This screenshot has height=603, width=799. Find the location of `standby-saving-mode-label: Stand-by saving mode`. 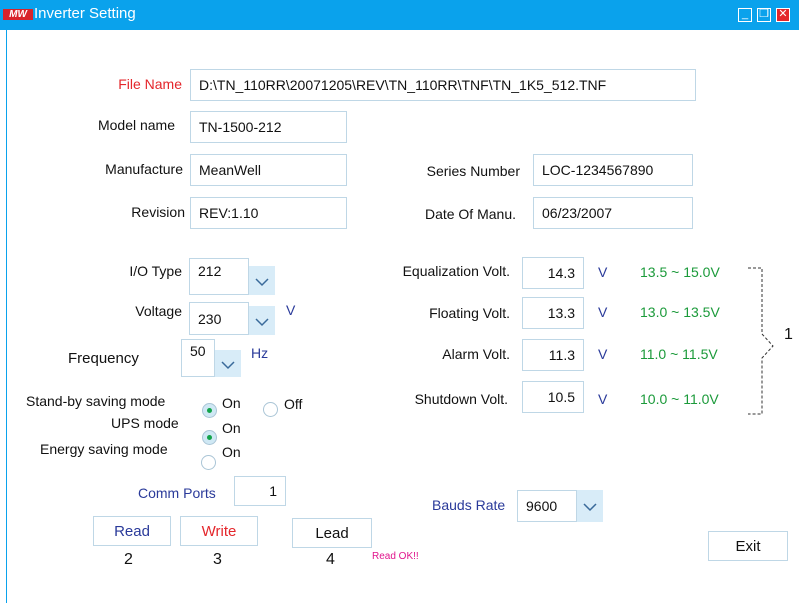

standby-saving-mode-label: Stand-by saving mode is located at coordinates (96, 401).